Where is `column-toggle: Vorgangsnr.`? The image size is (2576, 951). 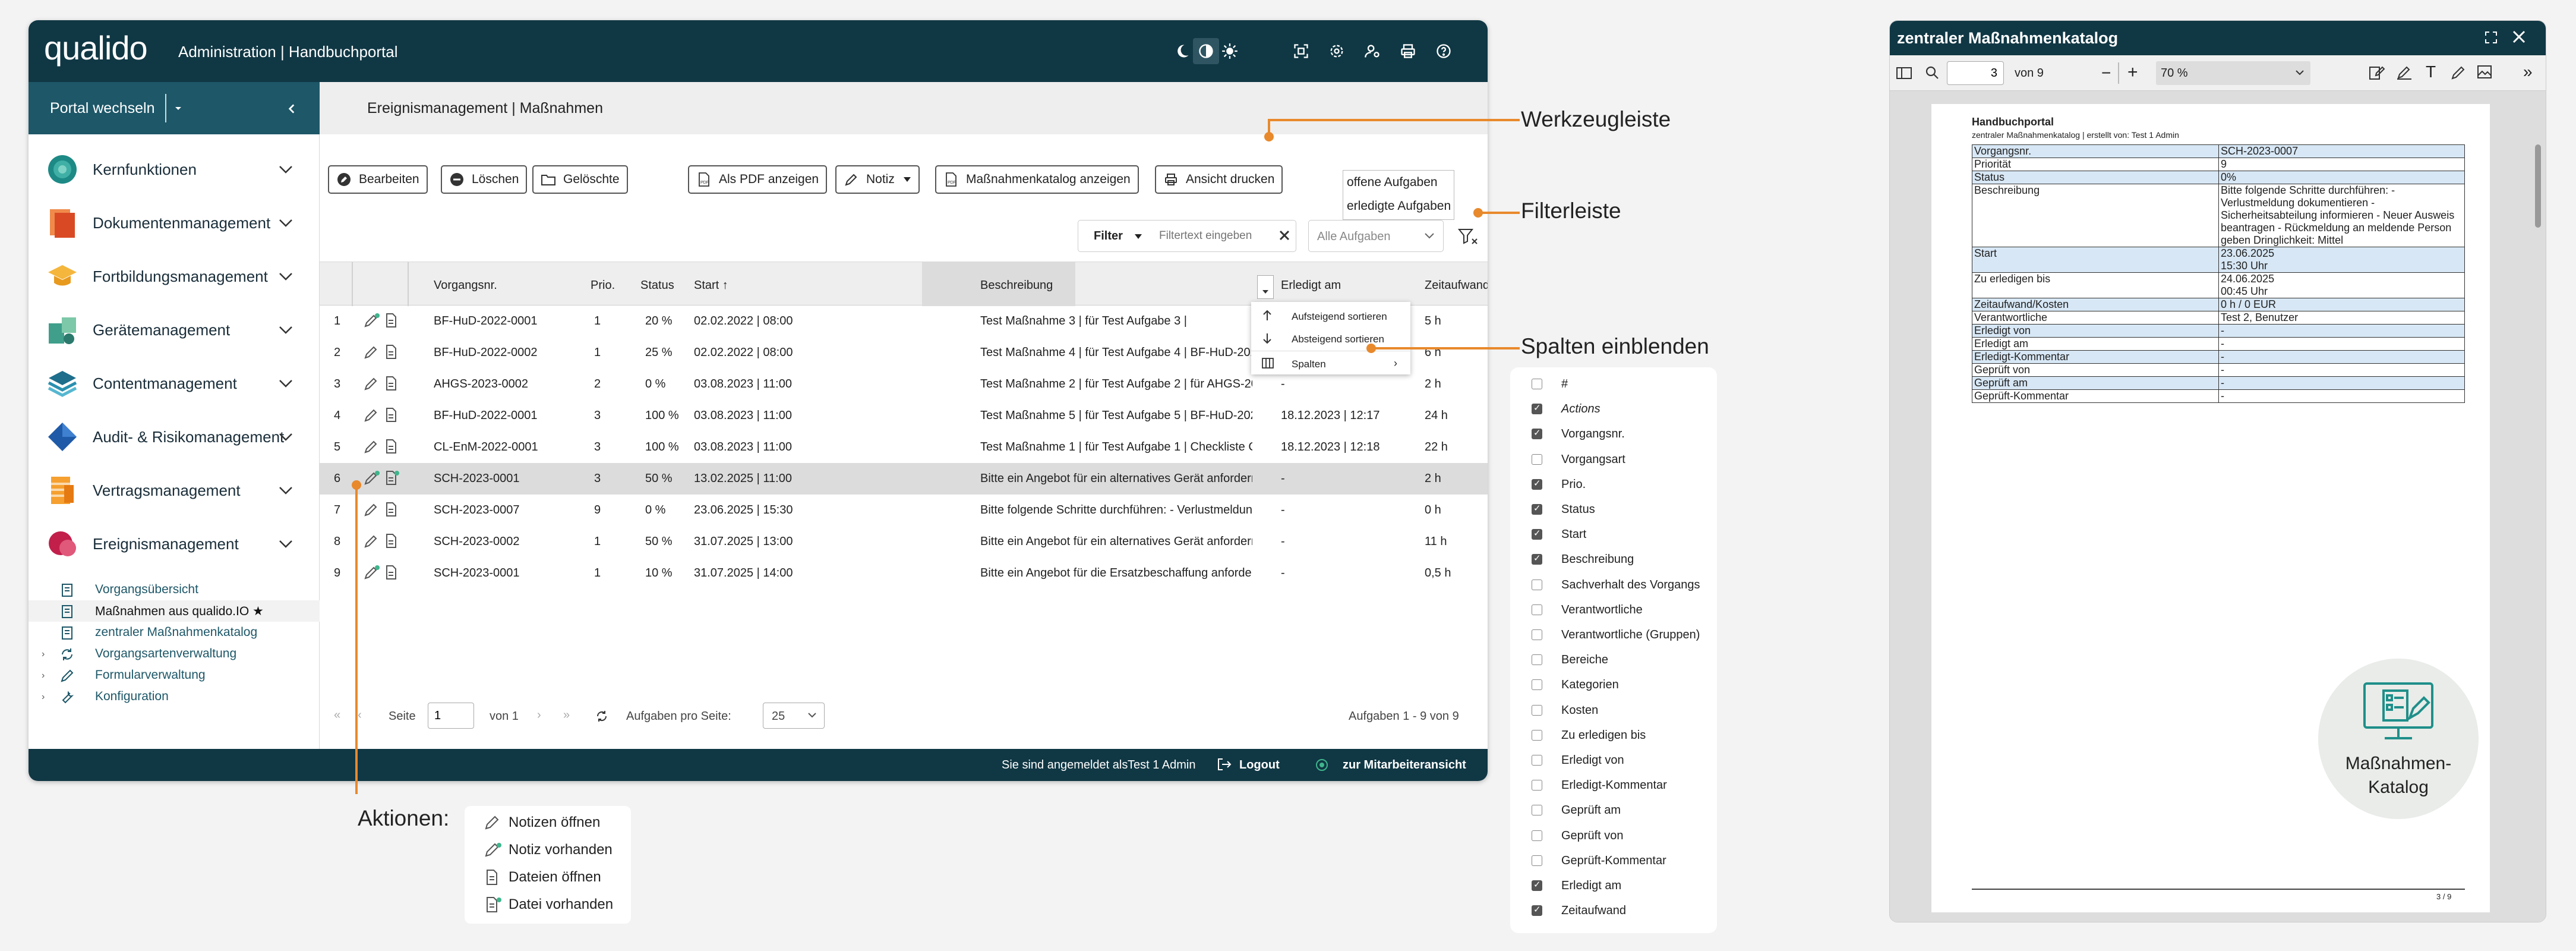
column-toggle: Vorgangsnr. is located at coordinates (1621, 434).